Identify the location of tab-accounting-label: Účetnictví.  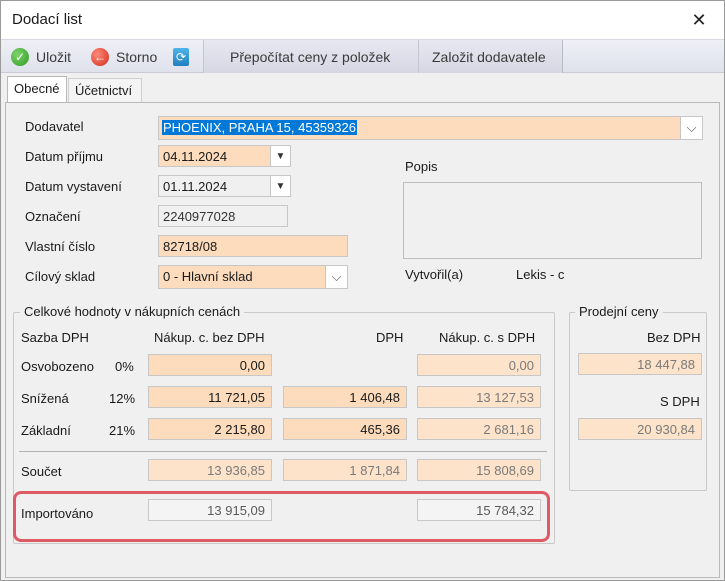
(104, 90).